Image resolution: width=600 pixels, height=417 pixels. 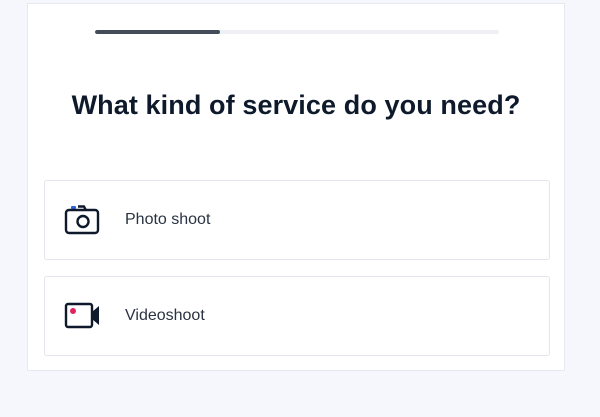 What do you see at coordinates (168, 219) in the screenshot?
I see `option-label: Photo shoot` at bounding box center [168, 219].